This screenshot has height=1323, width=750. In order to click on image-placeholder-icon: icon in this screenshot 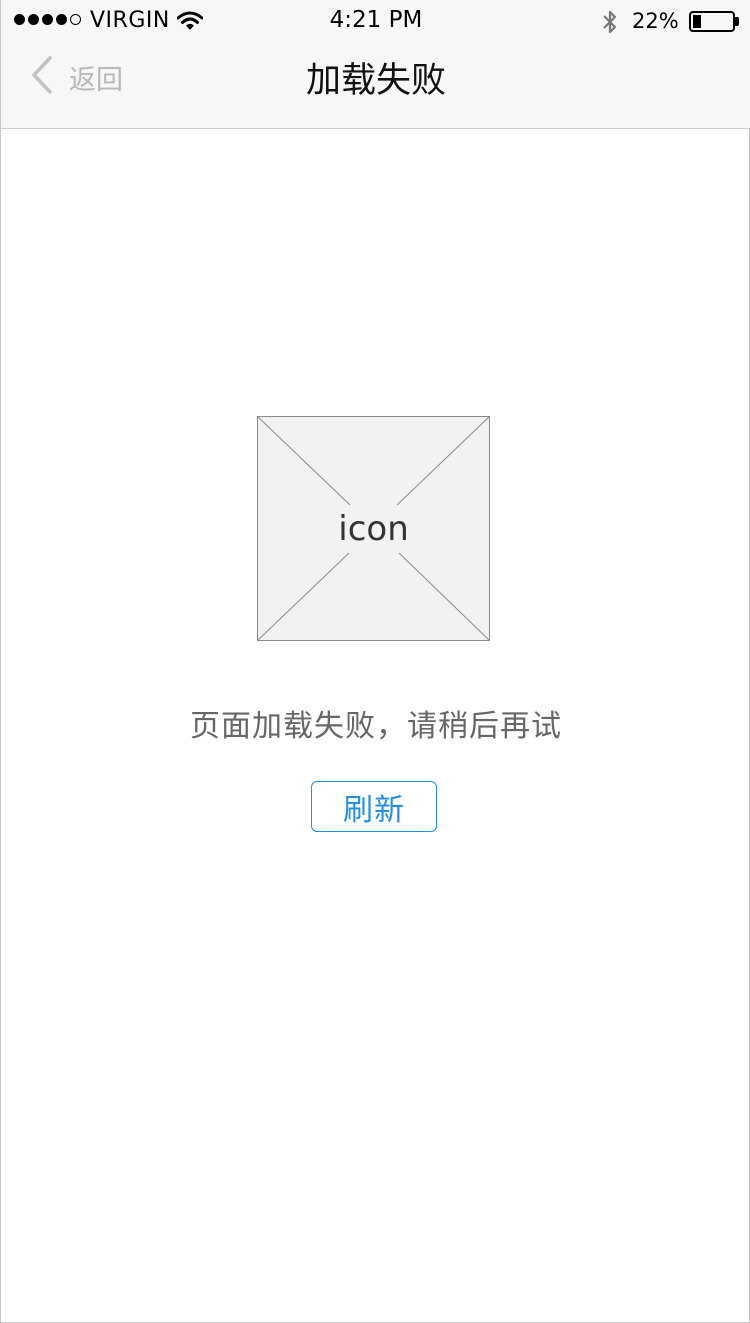, I will do `click(373, 528)`.